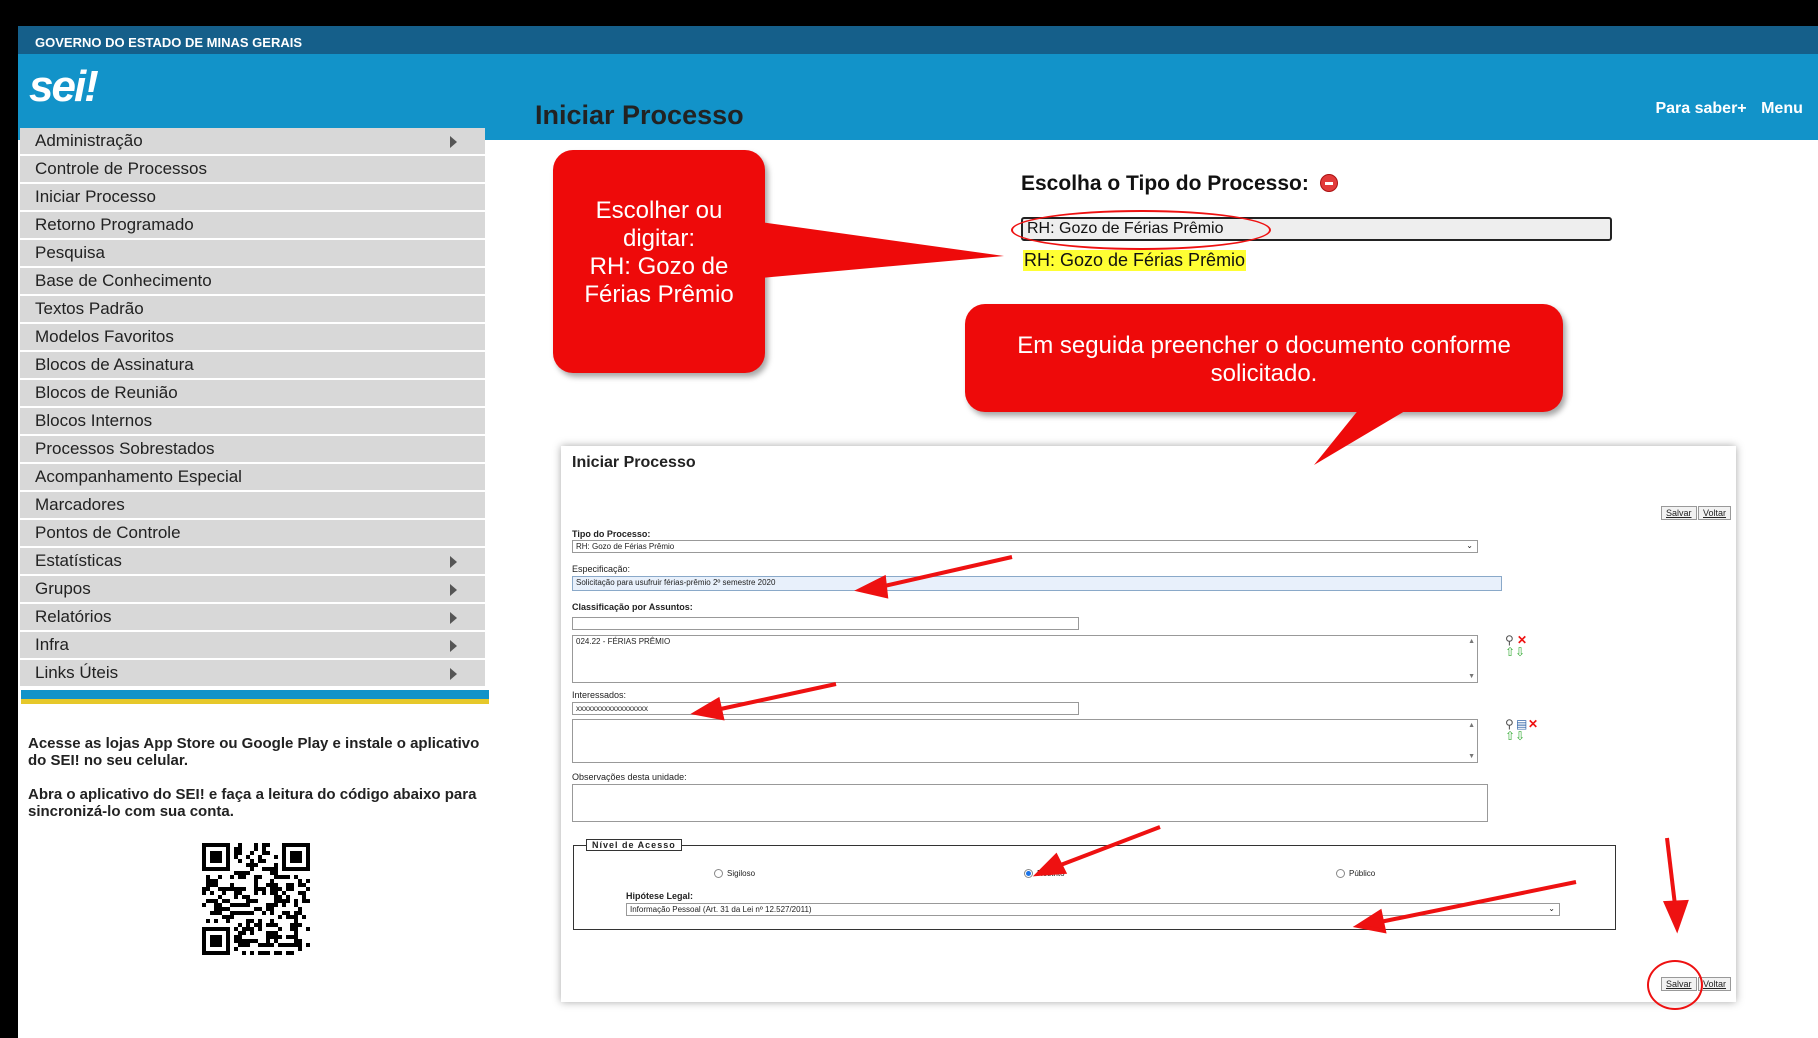 The image size is (1818, 1038). I want to click on arrow-restrito, so click(1109, 846).